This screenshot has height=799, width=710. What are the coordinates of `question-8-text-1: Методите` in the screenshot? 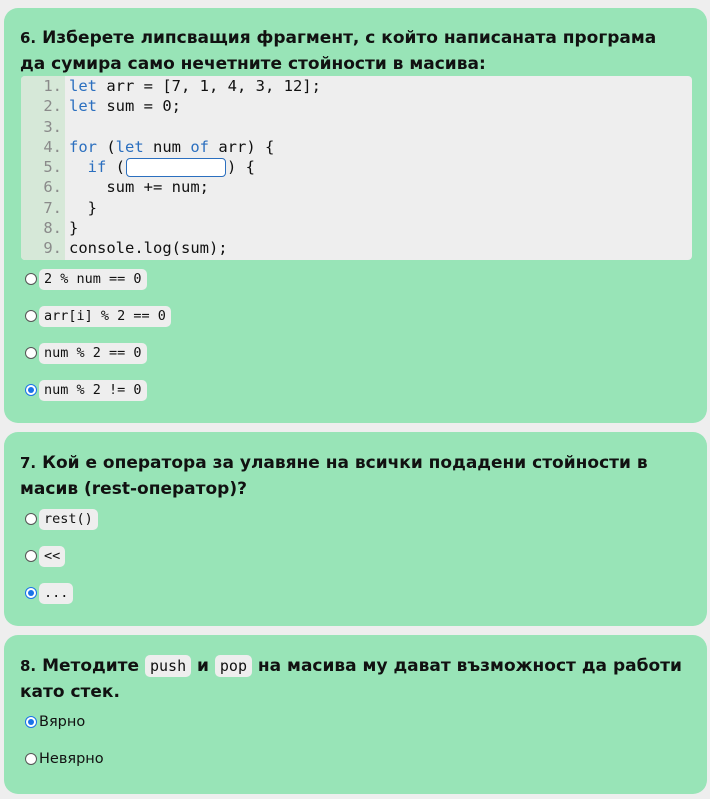 It's located at (91, 666).